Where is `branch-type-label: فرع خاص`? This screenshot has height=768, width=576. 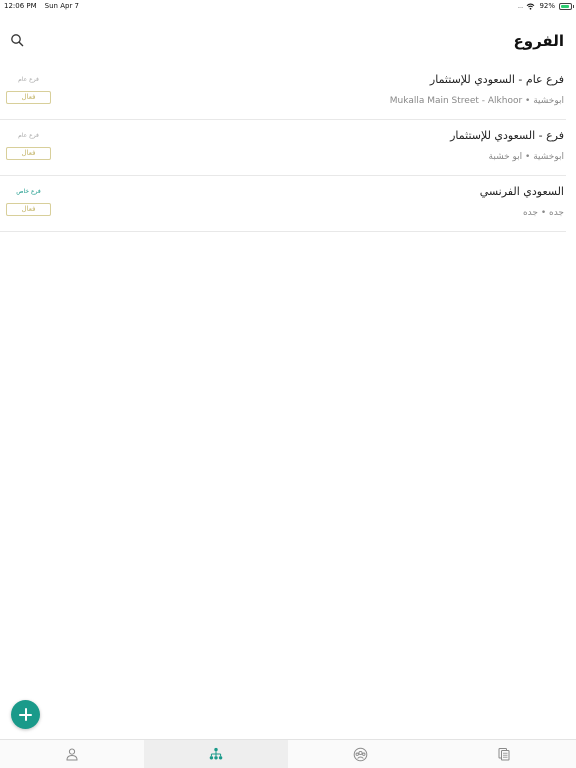 branch-type-label: فرع خاص is located at coordinates (28, 191).